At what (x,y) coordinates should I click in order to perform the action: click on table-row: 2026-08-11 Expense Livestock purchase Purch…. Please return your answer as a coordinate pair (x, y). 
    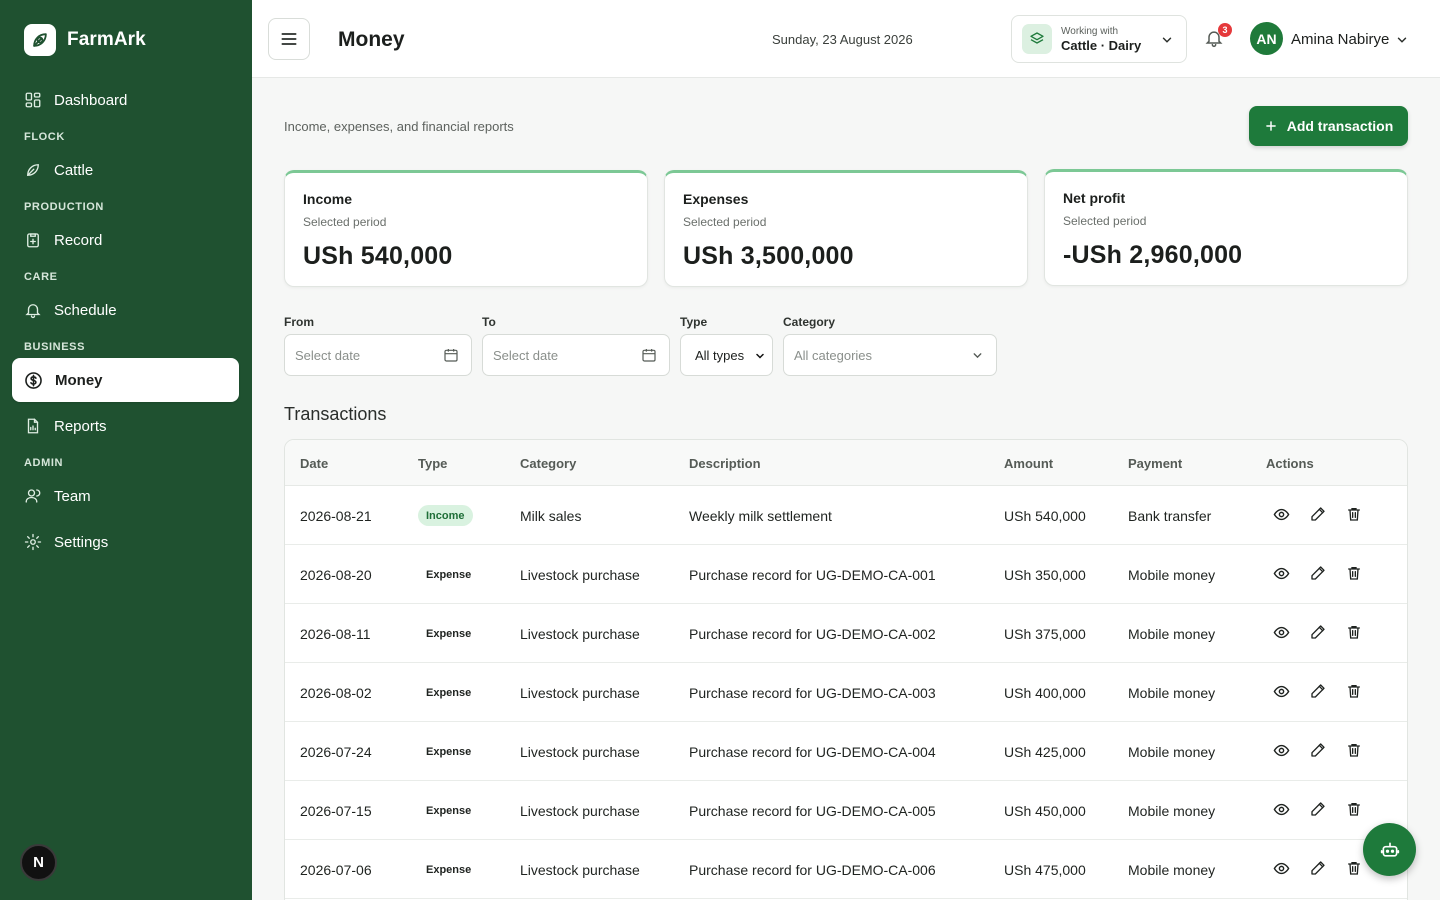
    Looking at the image, I should click on (846, 633).